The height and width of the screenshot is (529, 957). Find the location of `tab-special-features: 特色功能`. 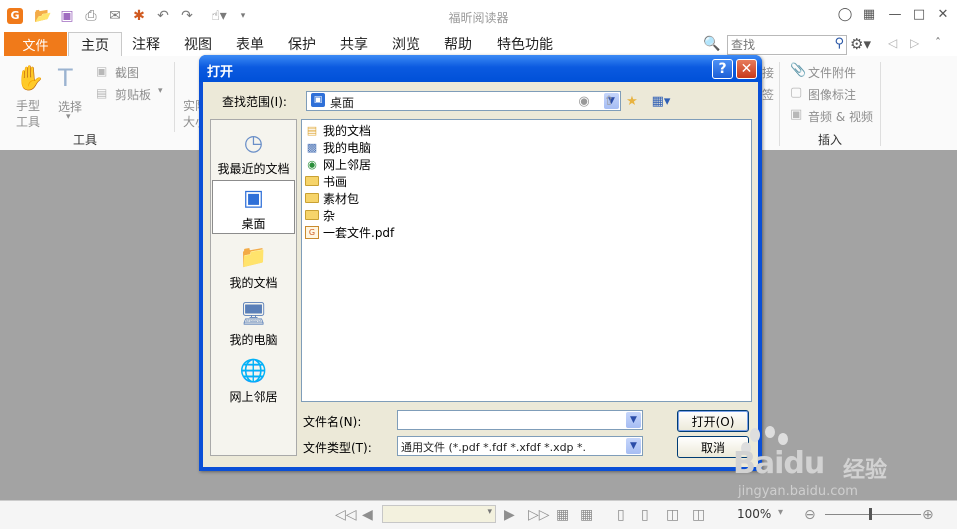

tab-special-features: 特色功能 is located at coordinates (525, 44).